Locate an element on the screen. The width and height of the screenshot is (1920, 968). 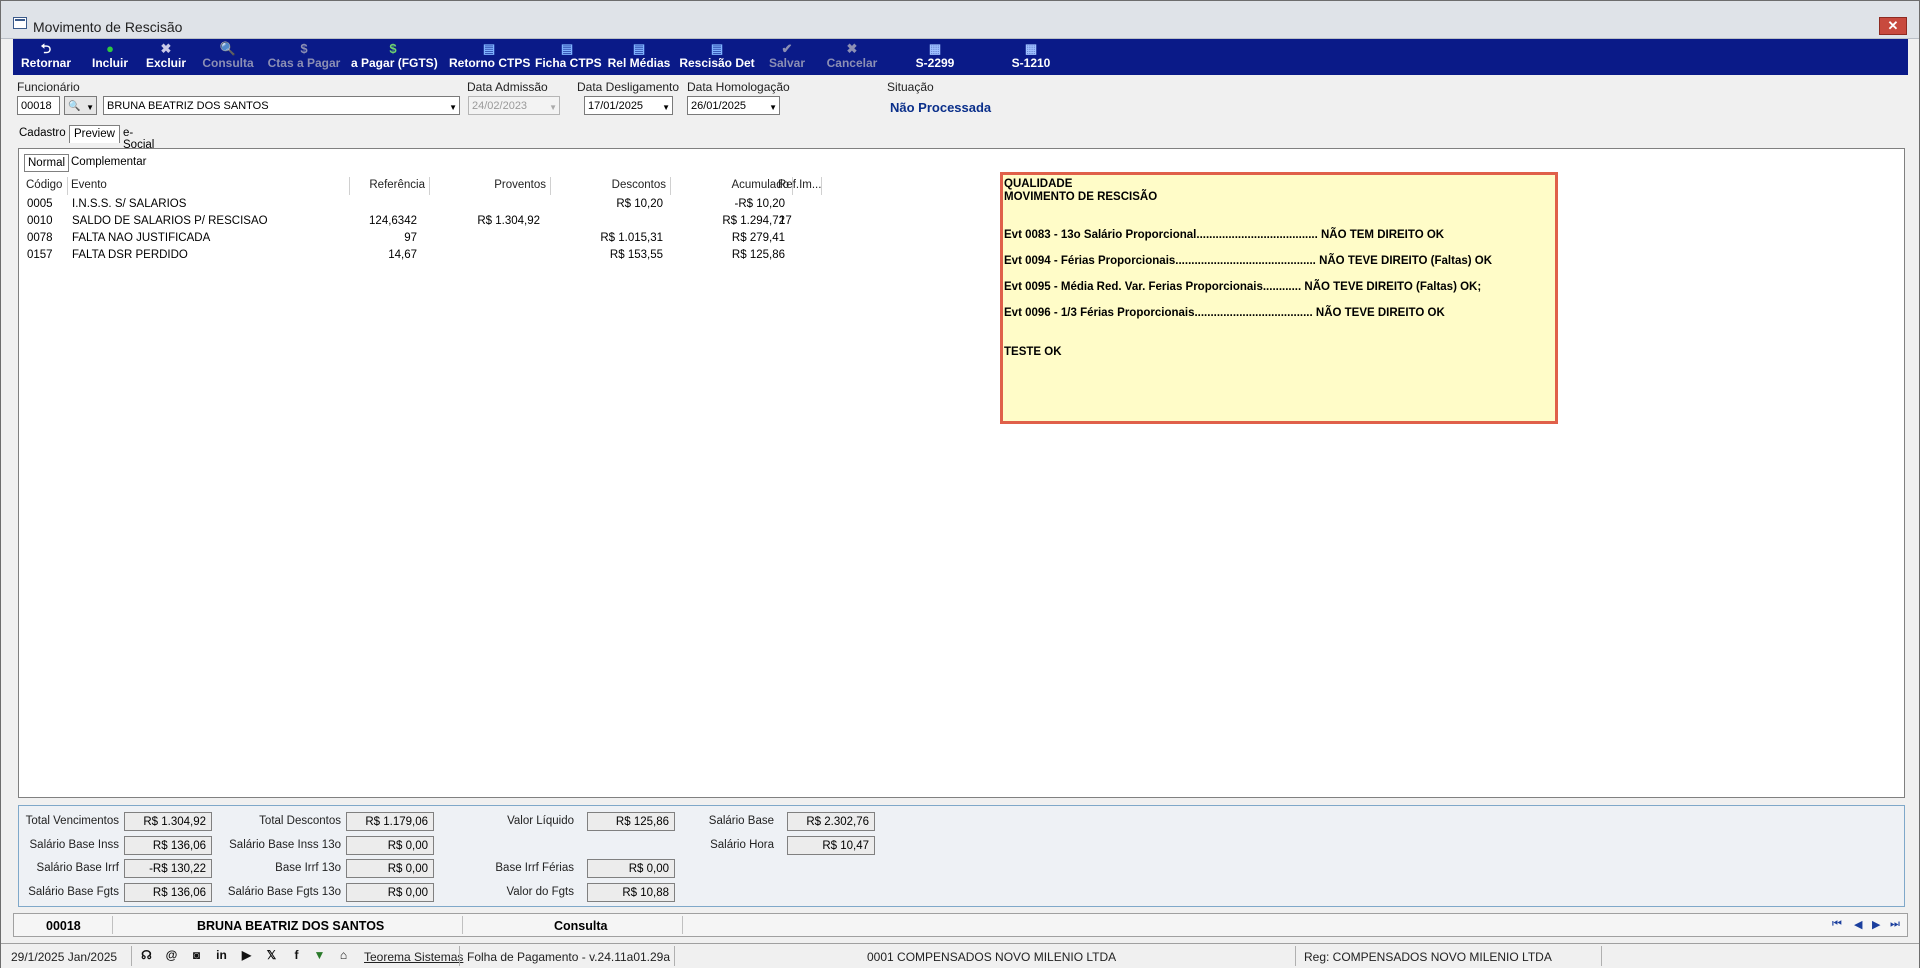
cell-acumulado: R$ 125,86 is located at coordinates (758, 255).